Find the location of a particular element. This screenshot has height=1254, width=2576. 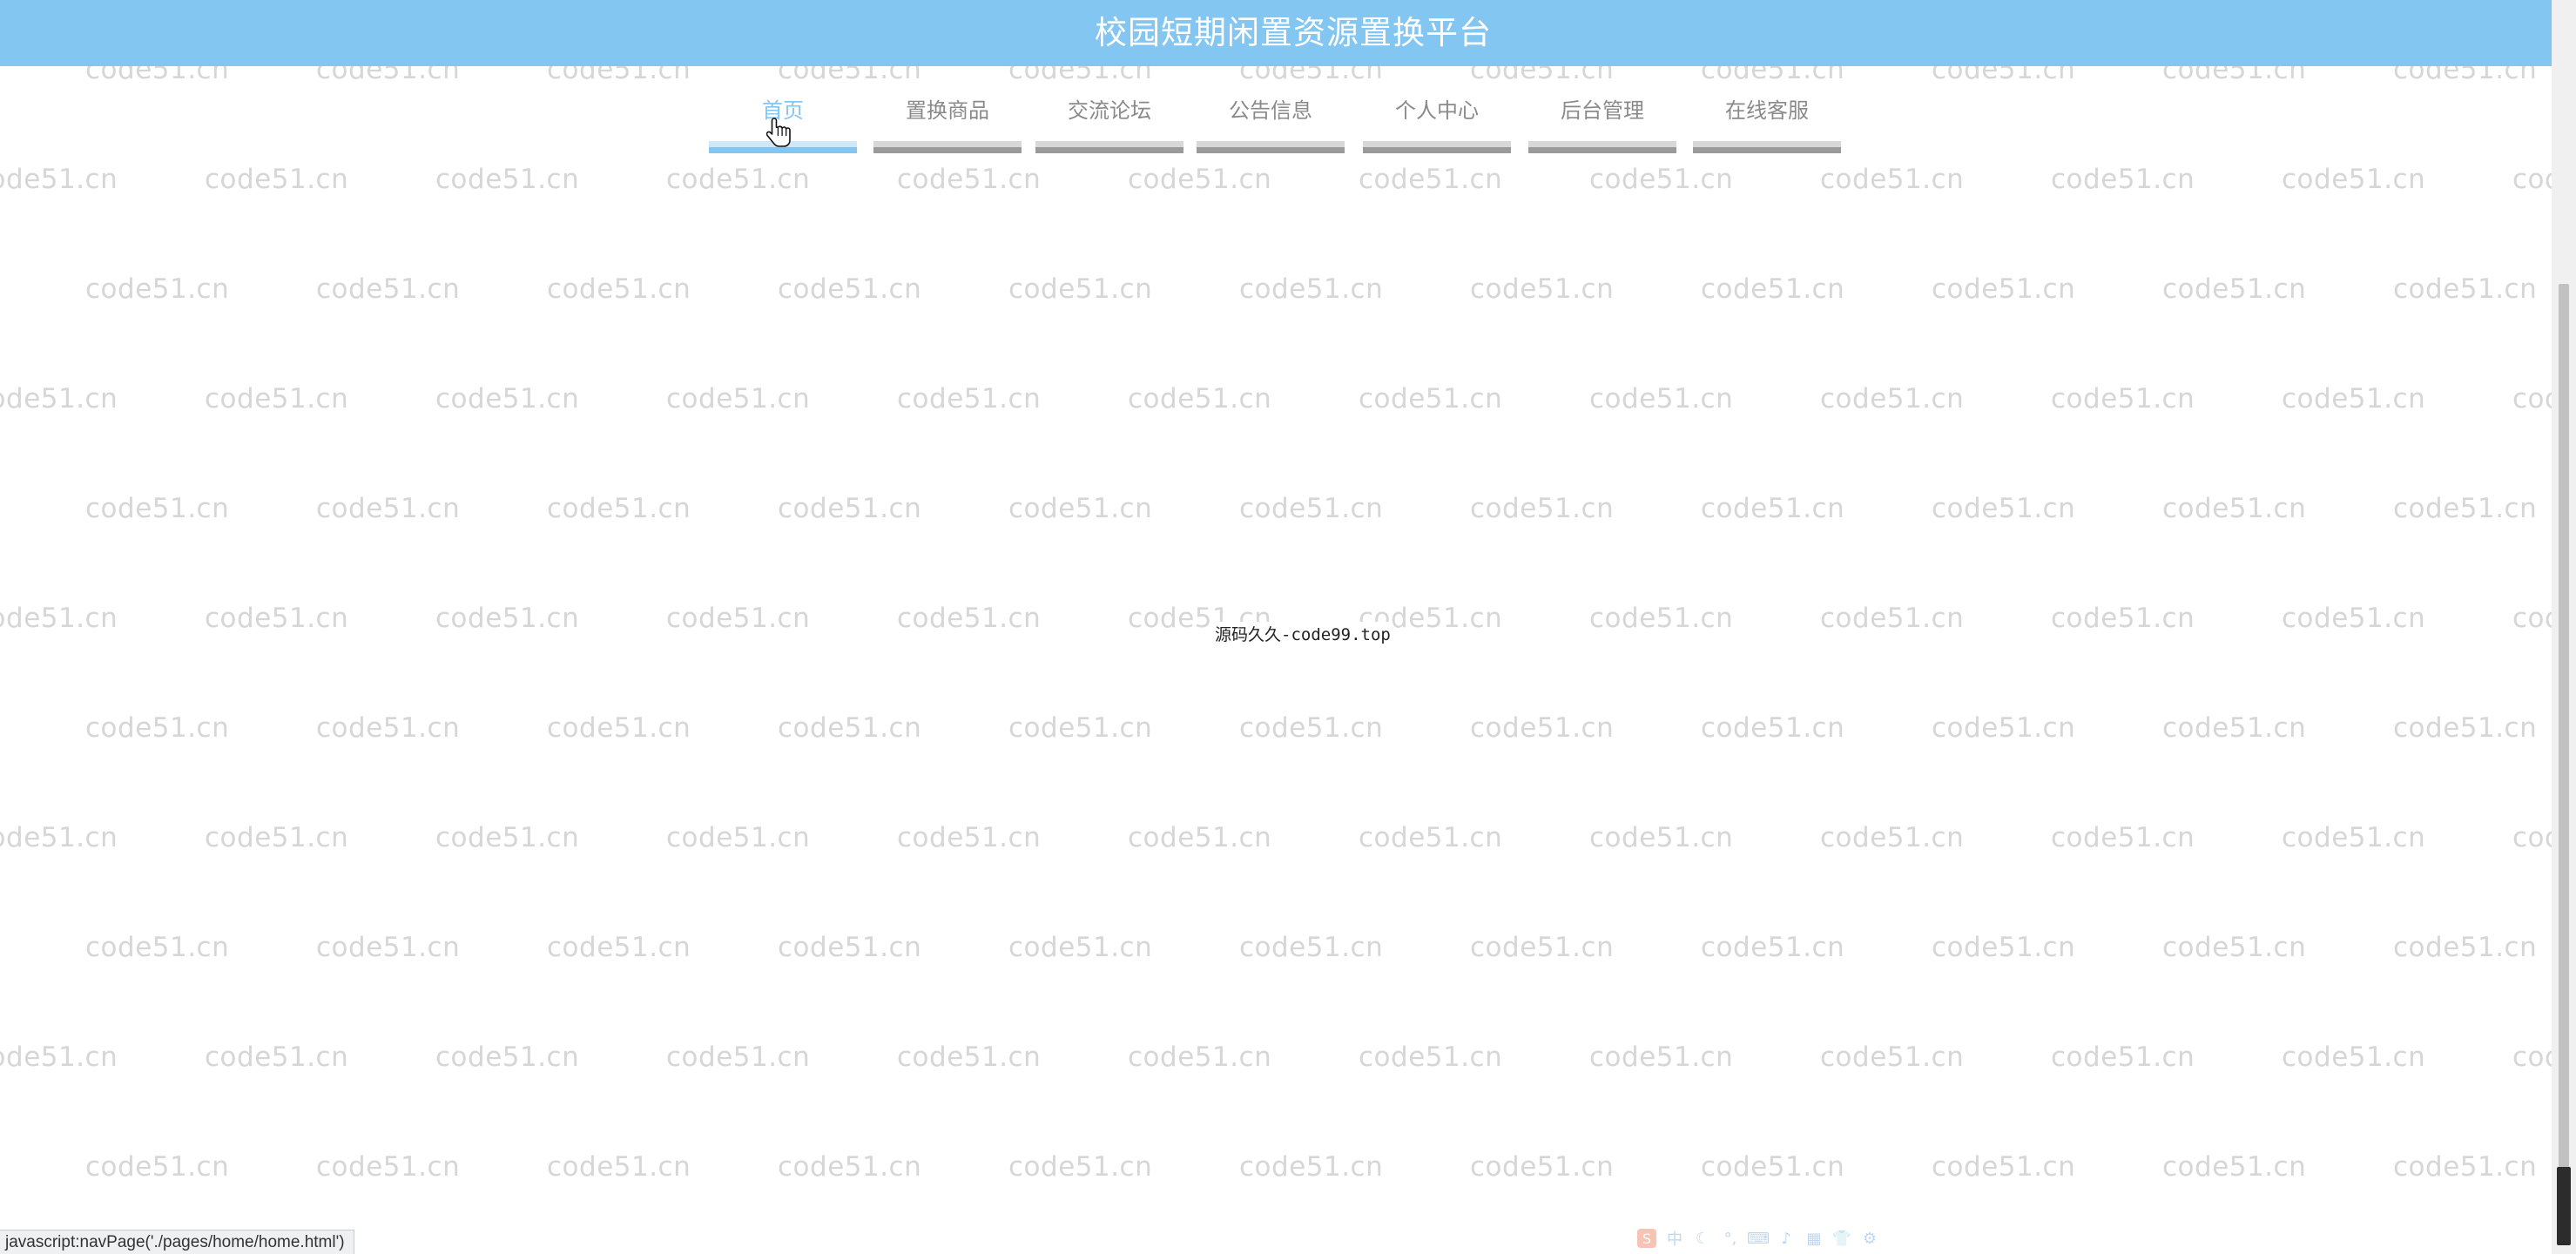

nav-item-admin: 后台管理 is located at coordinates (1602, 124).